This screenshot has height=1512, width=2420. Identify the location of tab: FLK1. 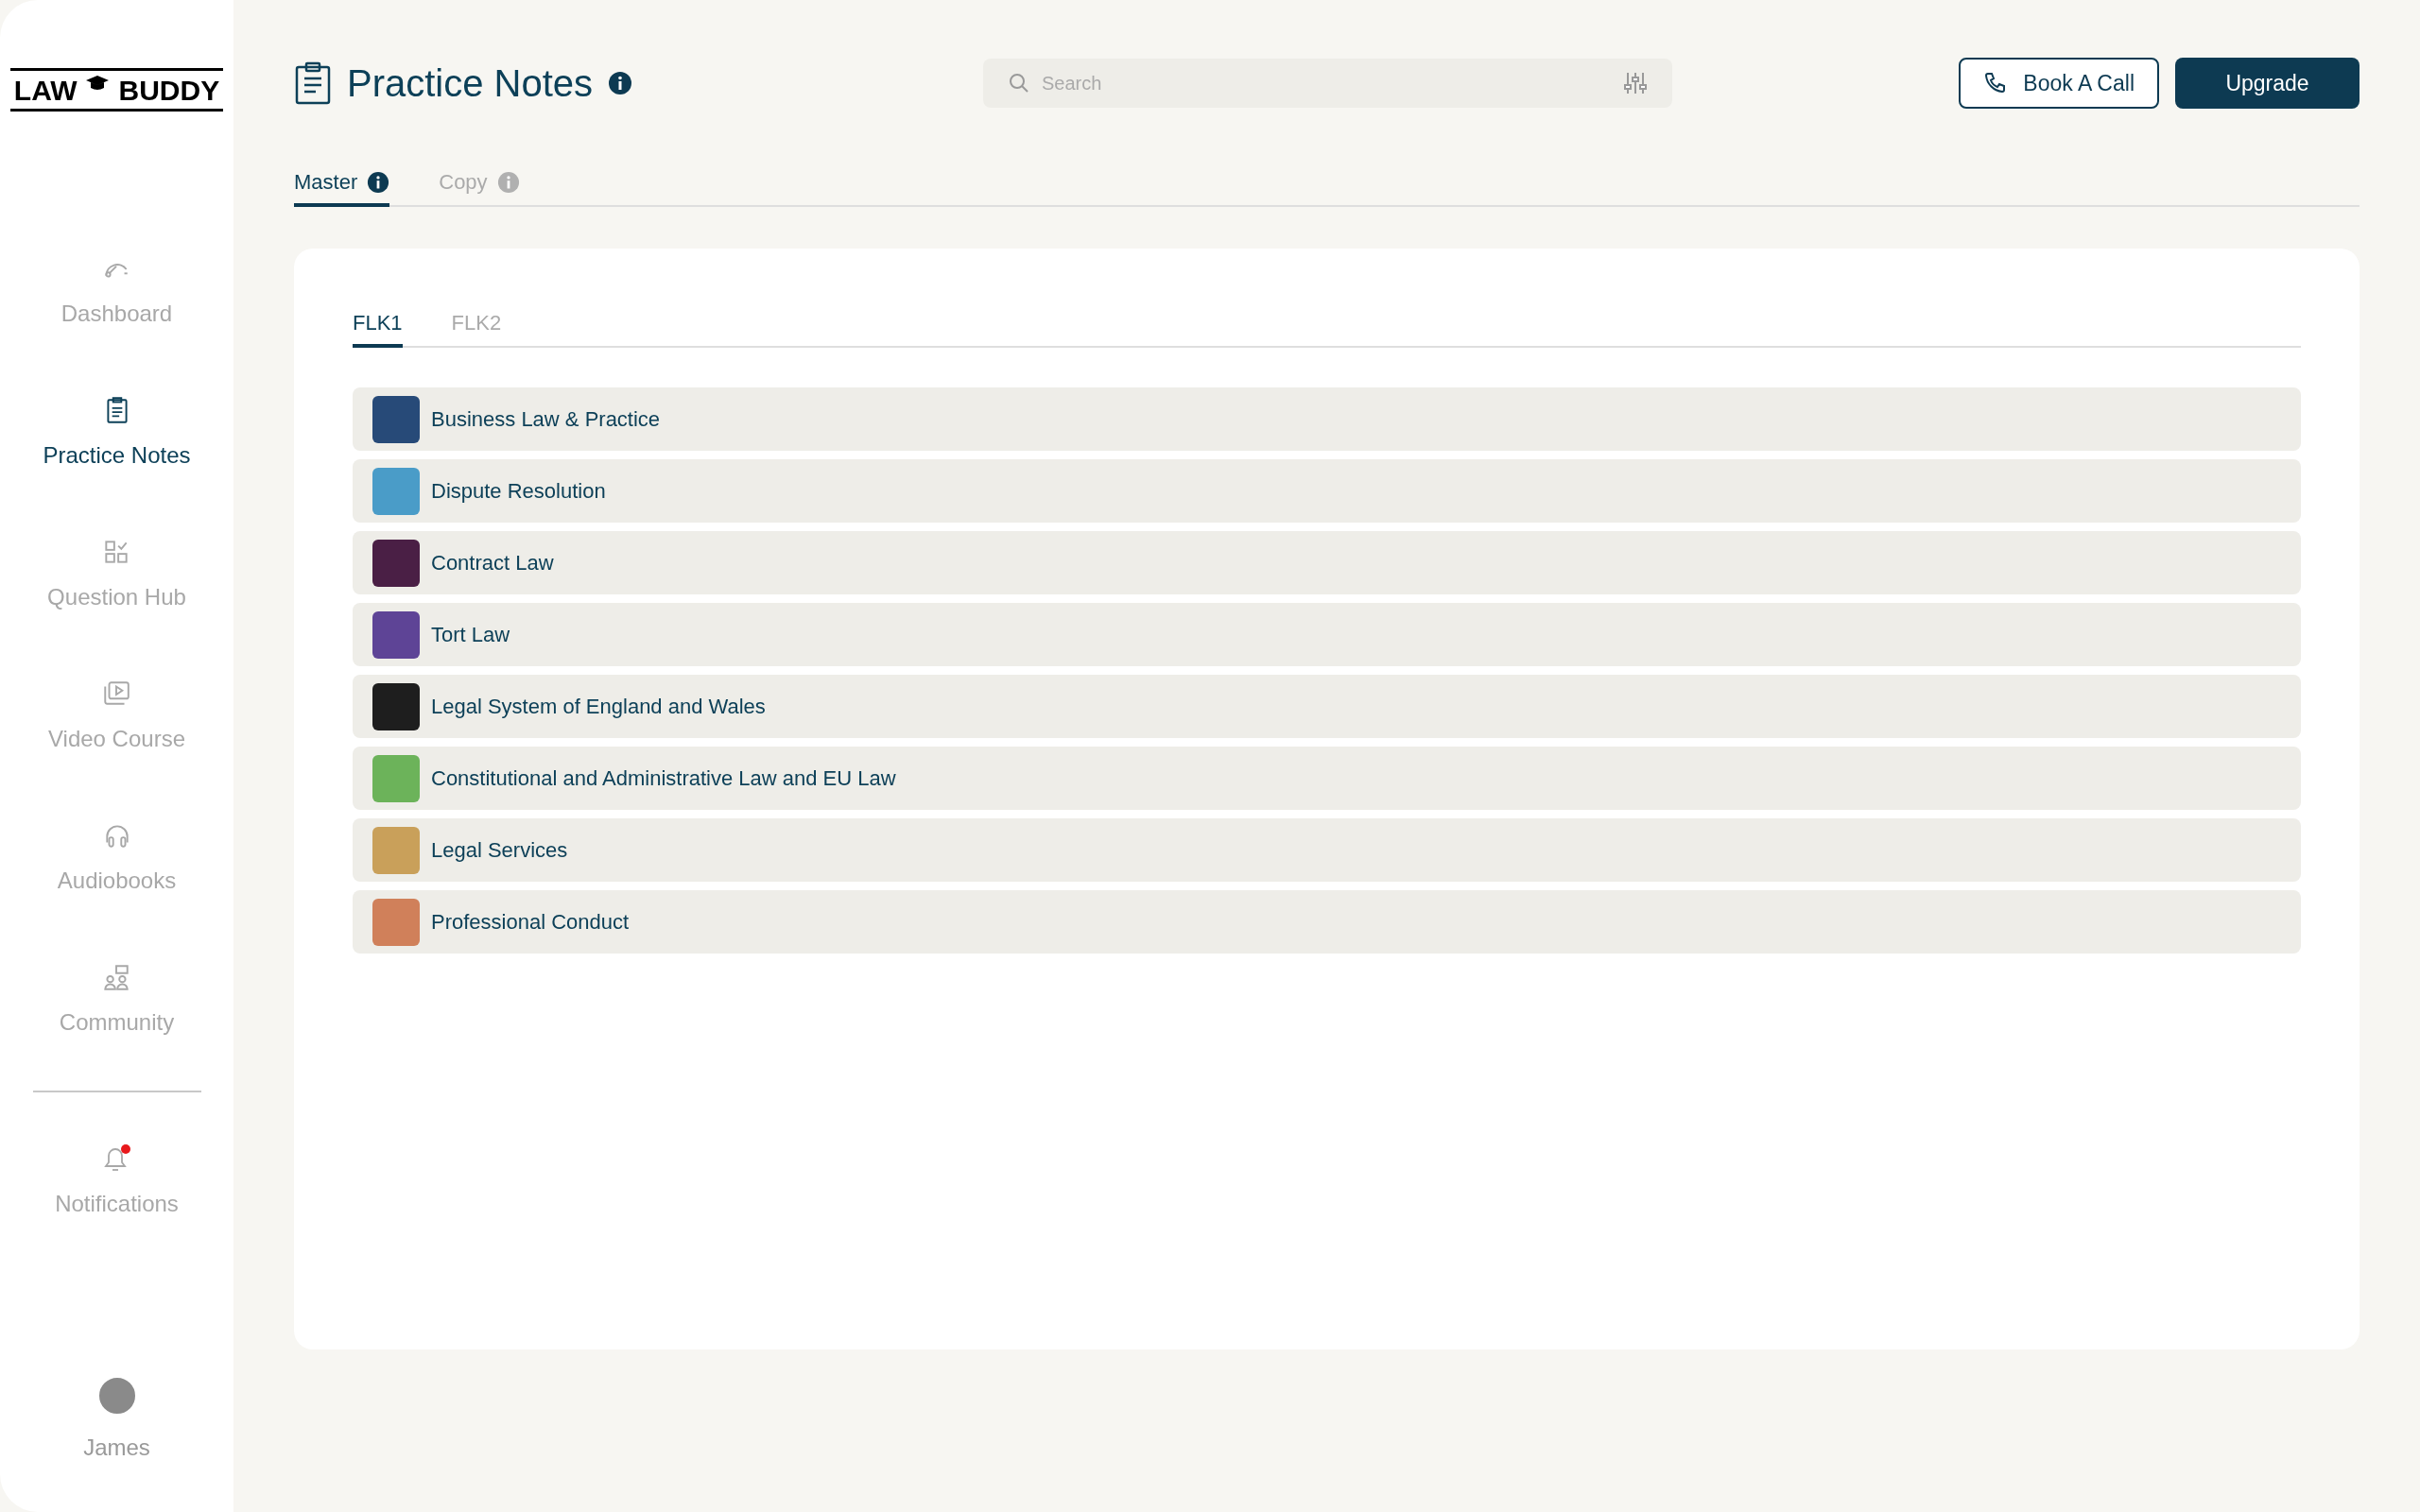
(378, 327).